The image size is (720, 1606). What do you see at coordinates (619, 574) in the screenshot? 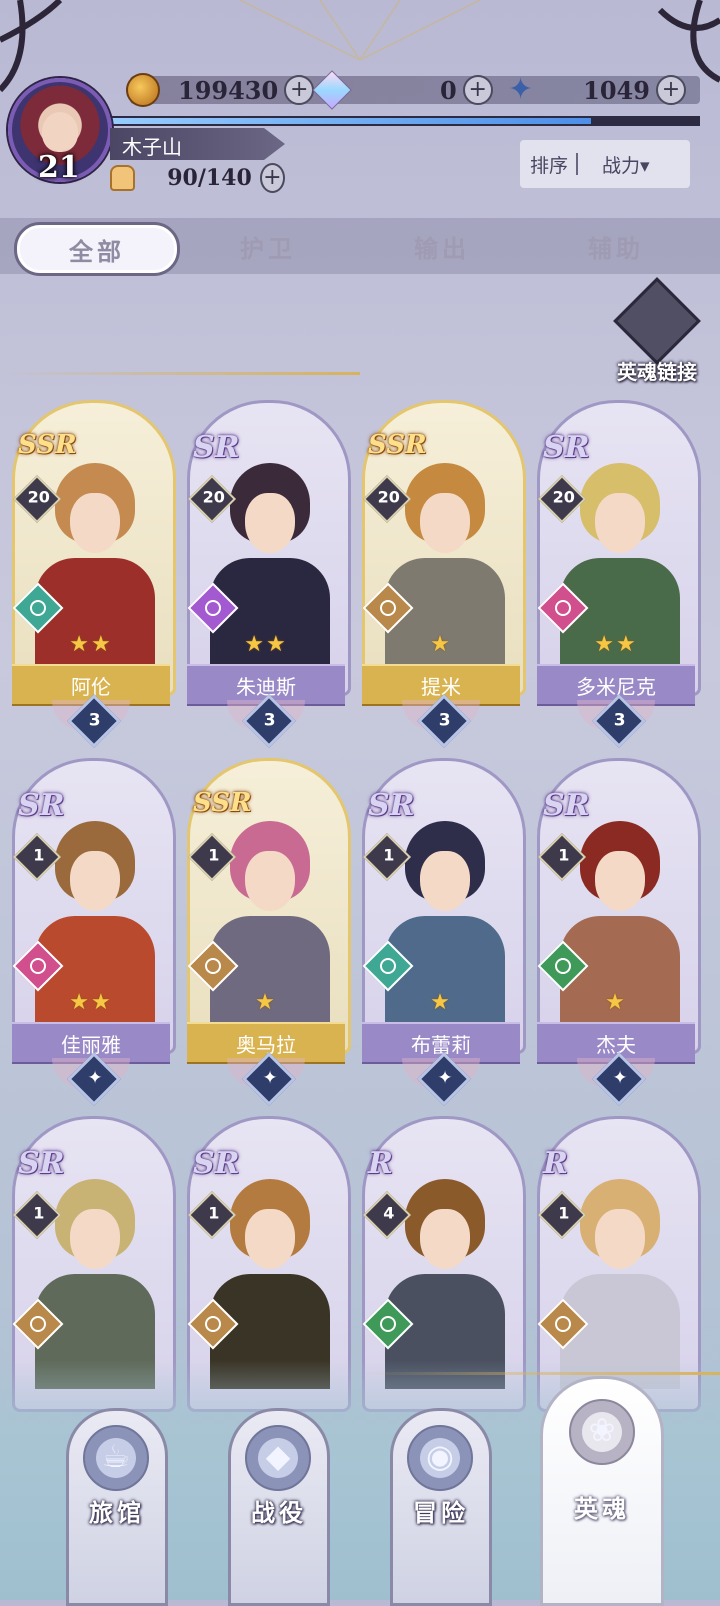
I see `hero-card: SR 20 ★★ 多米尼克 3` at bounding box center [619, 574].